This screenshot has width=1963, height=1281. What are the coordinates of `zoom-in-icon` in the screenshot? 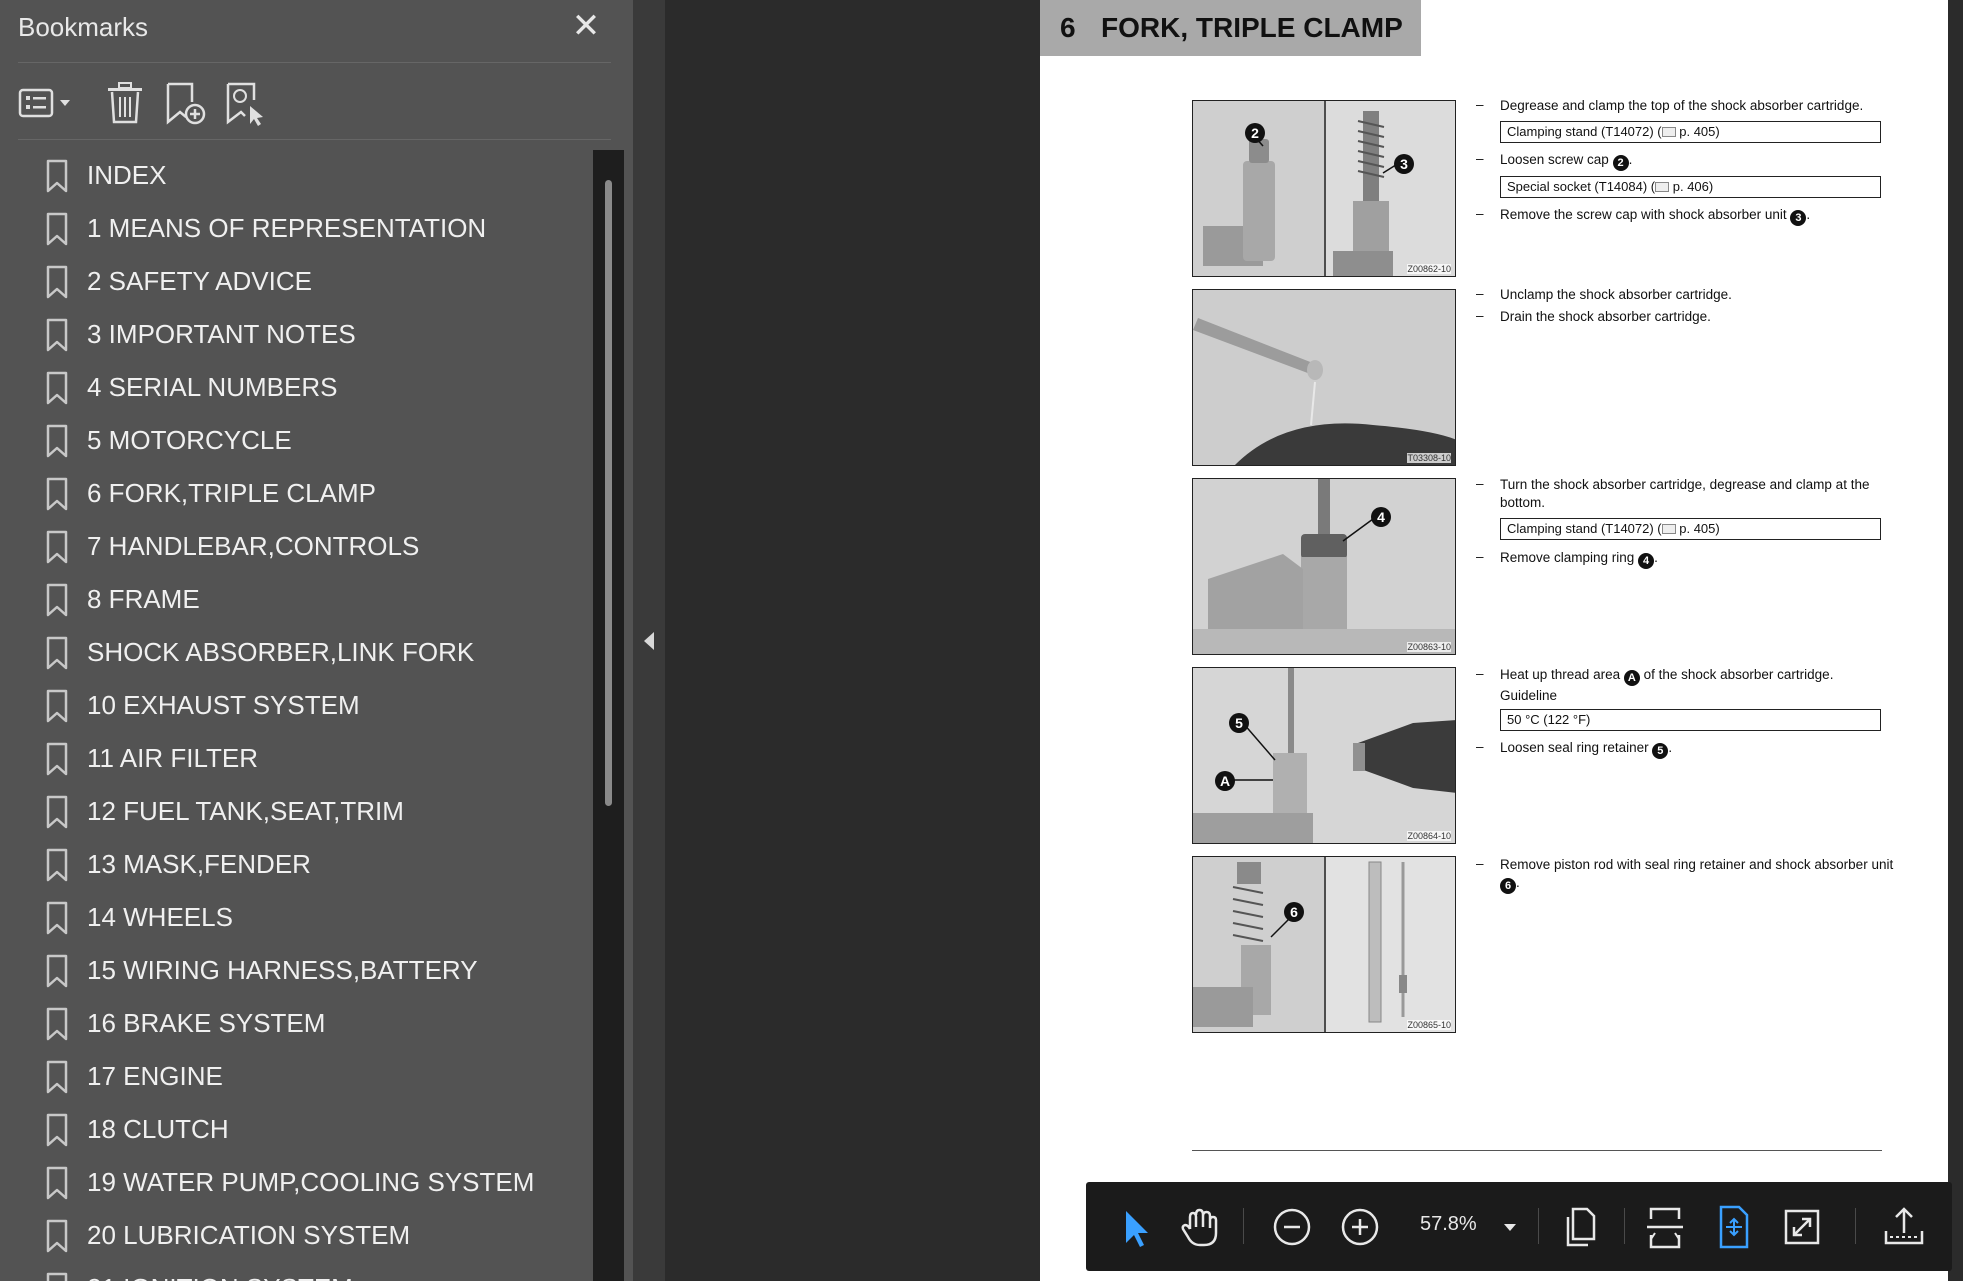 It's located at (1360, 1227).